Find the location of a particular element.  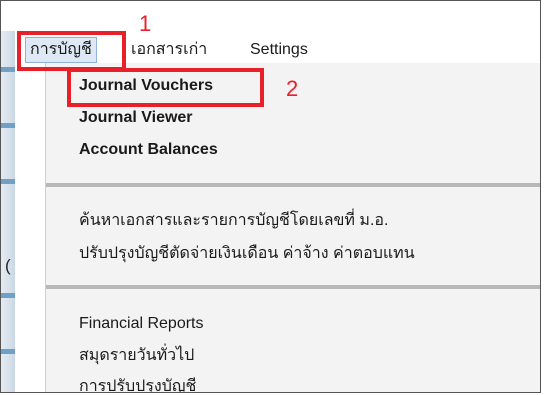

menu-item-account-adjustment: การปรับปรุงบัญชี is located at coordinates (137, 383).